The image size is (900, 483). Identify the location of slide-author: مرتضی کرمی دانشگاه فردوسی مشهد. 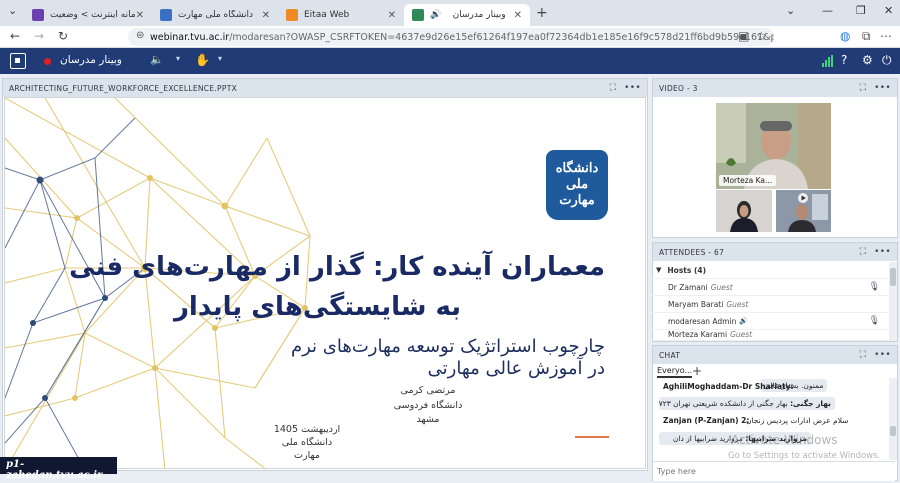
(428, 406).